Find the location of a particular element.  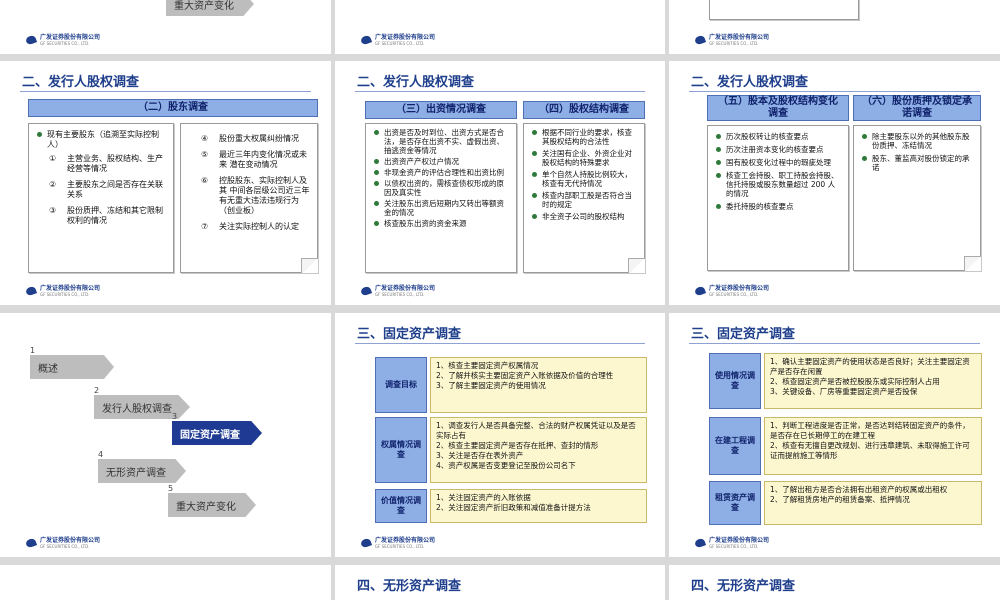

item-number: ⑦ is located at coordinates (205, 226).